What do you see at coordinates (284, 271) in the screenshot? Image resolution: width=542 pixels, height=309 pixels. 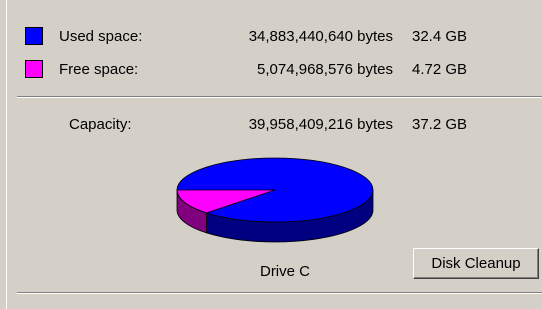 I see `drive-label: Drive C` at bounding box center [284, 271].